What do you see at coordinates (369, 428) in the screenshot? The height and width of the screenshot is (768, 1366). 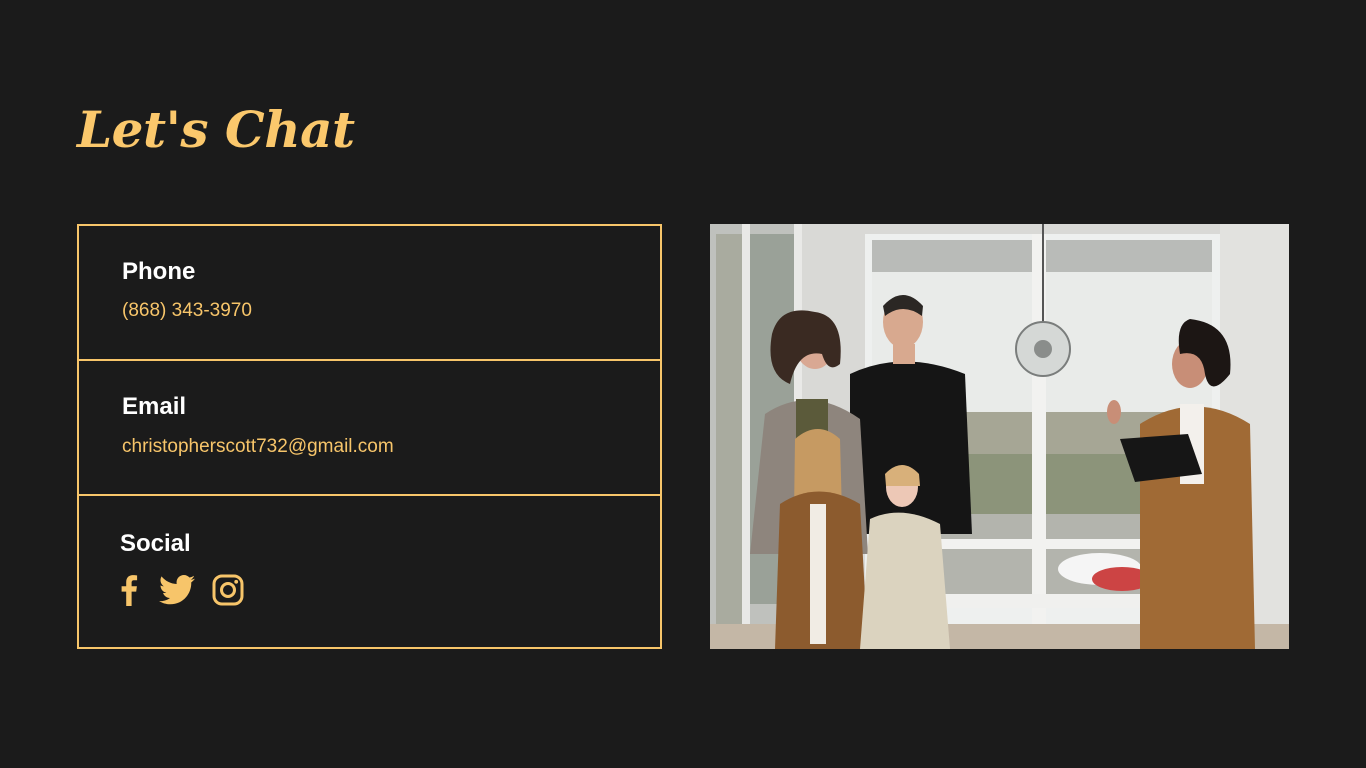 I see `email-section: Email christopherscott732@gmail.com` at bounding box center [369, 428].